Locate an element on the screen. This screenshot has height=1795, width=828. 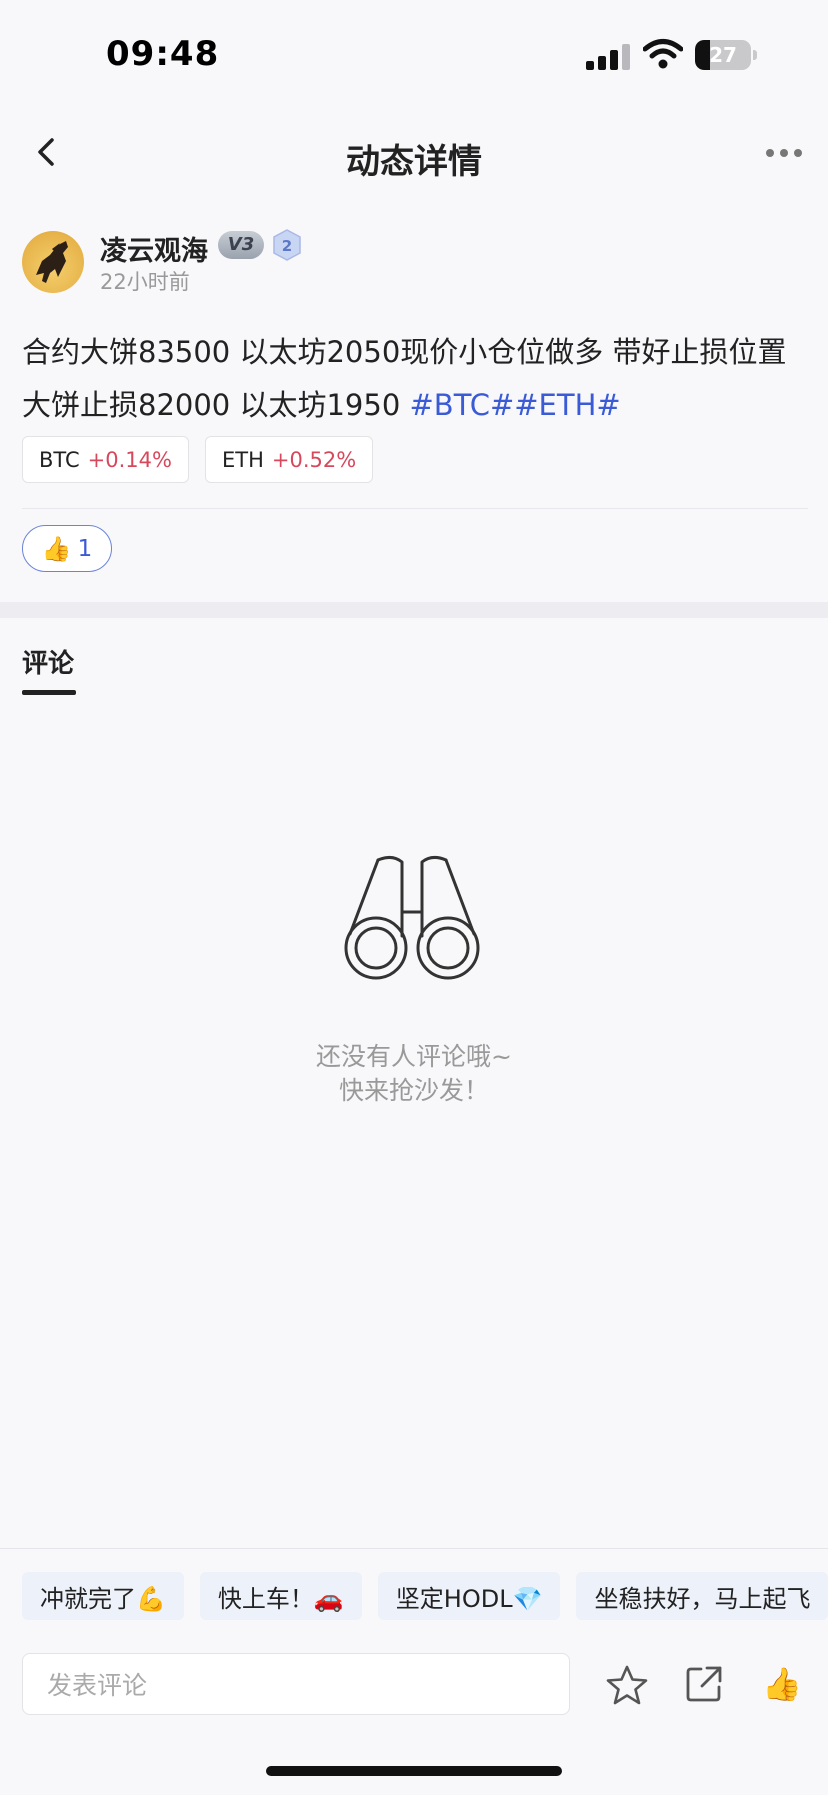
more-icon is located at coordinates (784, 153).